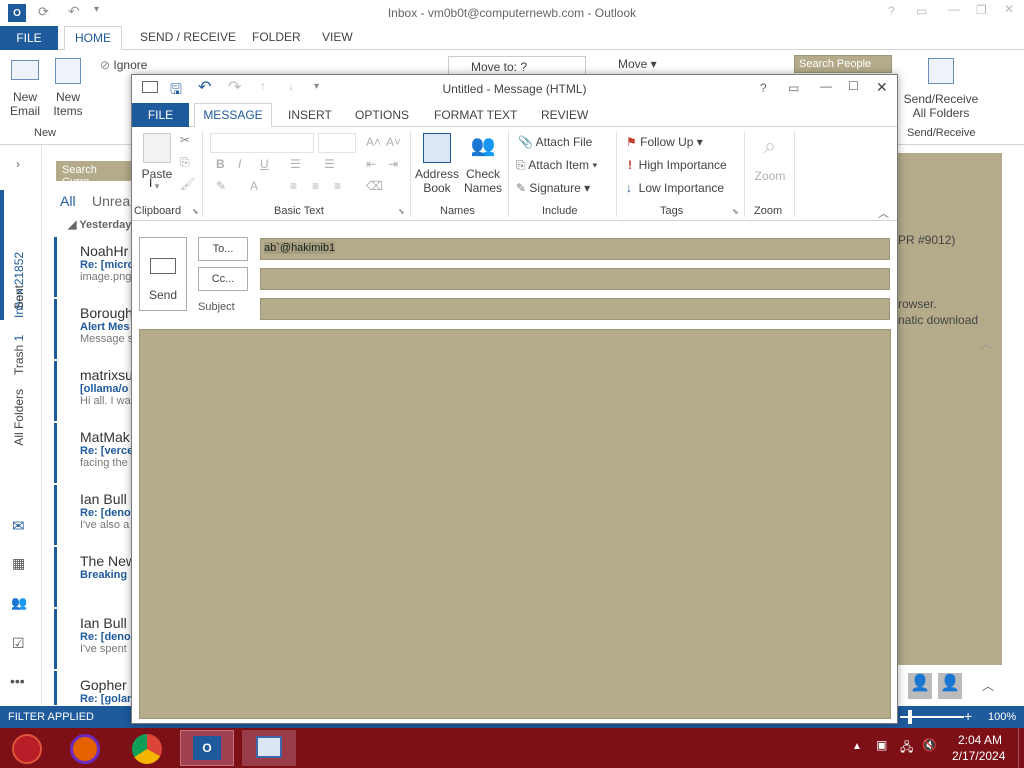 The width and height of the screenshot is (1024, 768). Describe the element at coordinates (276, 37) in the screenshot. I see `tab-folder: FOLDER` at that location.